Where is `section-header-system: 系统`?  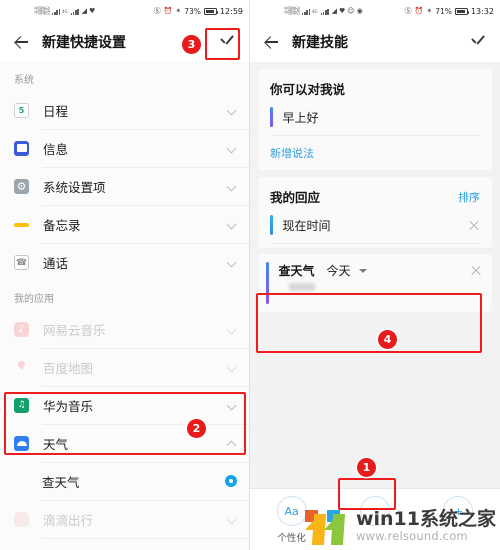
section-header-system: 系统 is located at coordinates (124, 76).